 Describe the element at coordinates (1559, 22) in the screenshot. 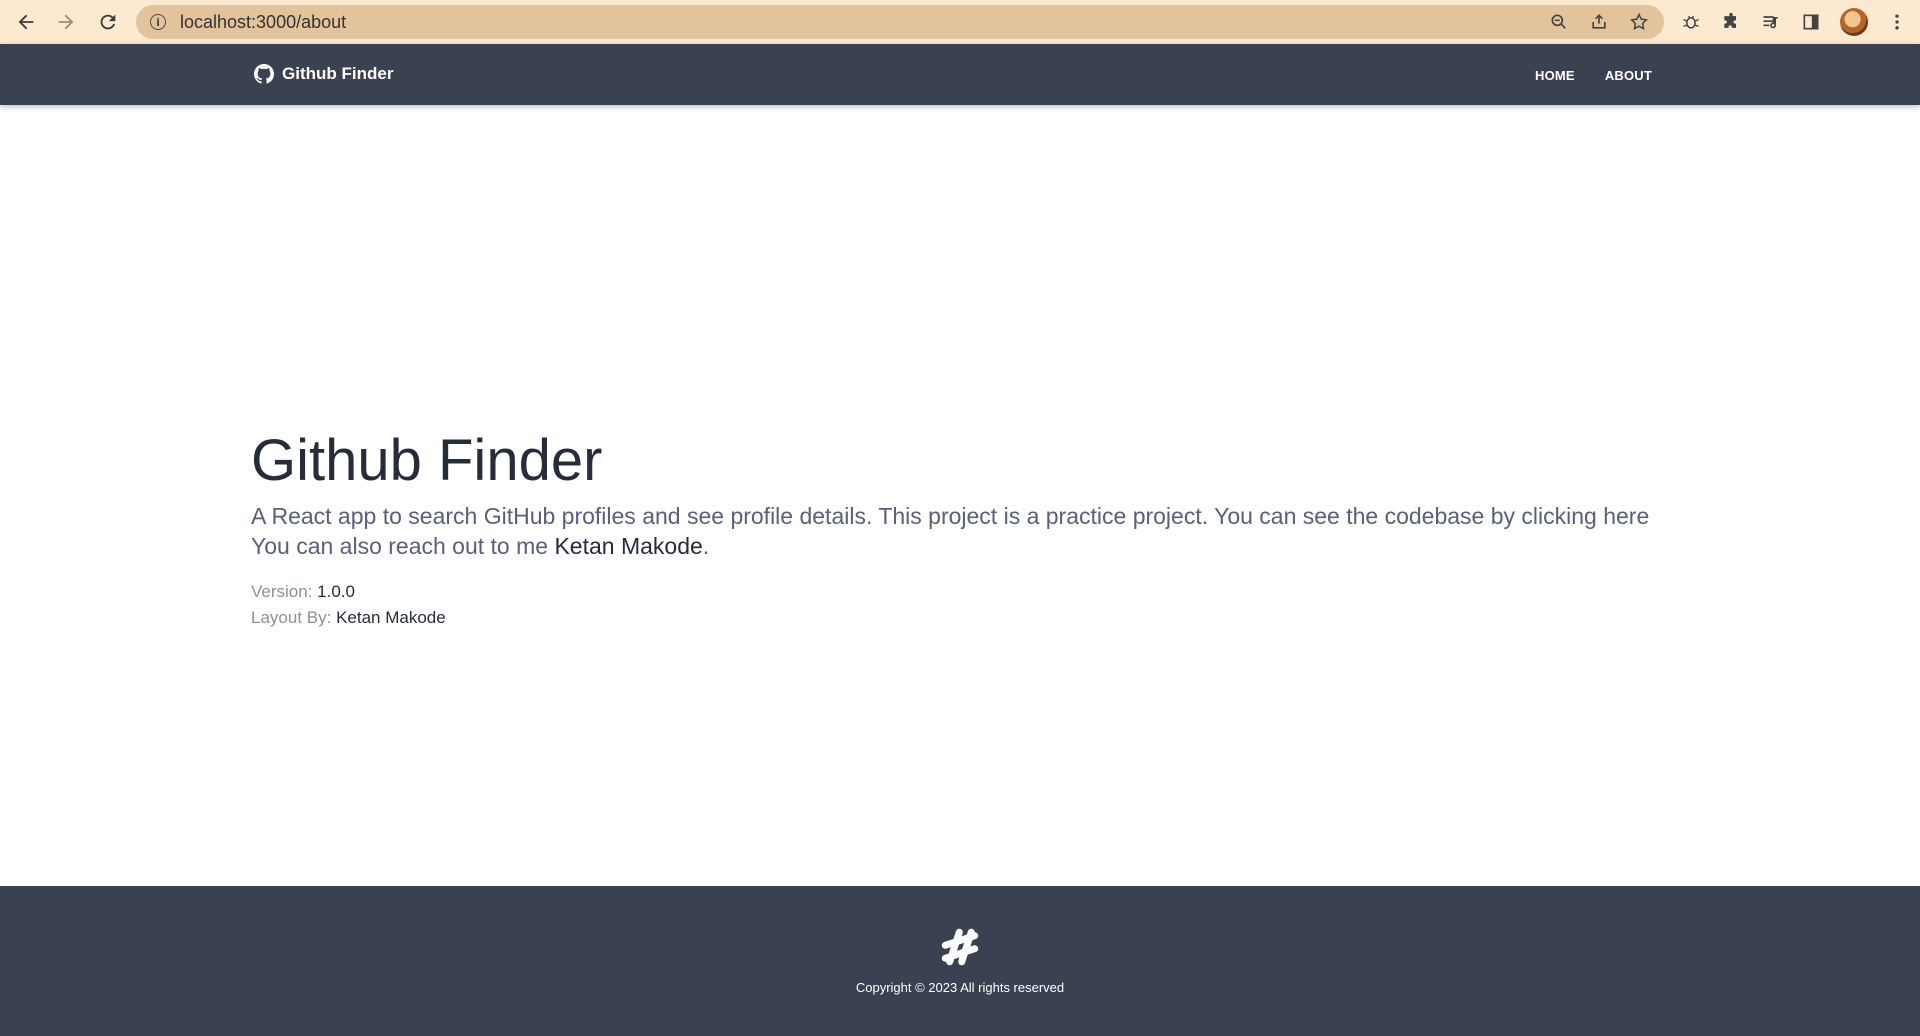

I see `zoom-icon` at that location.